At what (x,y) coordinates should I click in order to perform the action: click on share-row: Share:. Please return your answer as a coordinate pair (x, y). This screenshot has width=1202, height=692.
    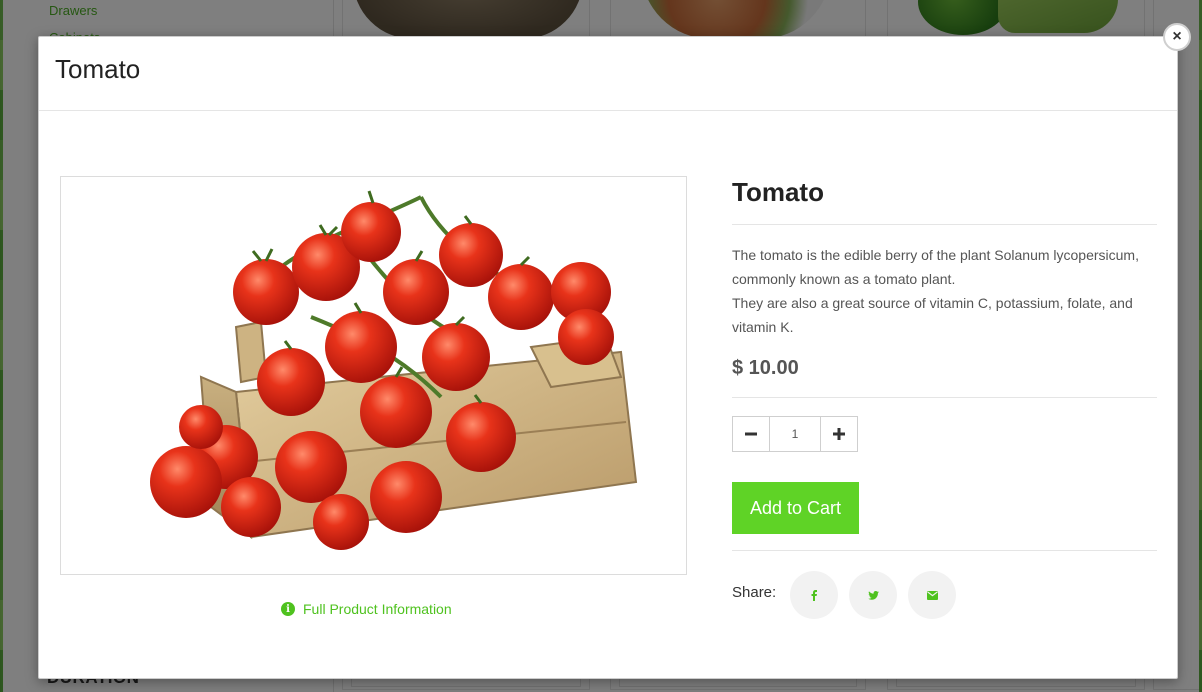
    Looking at the image, I should click on (944, 595).